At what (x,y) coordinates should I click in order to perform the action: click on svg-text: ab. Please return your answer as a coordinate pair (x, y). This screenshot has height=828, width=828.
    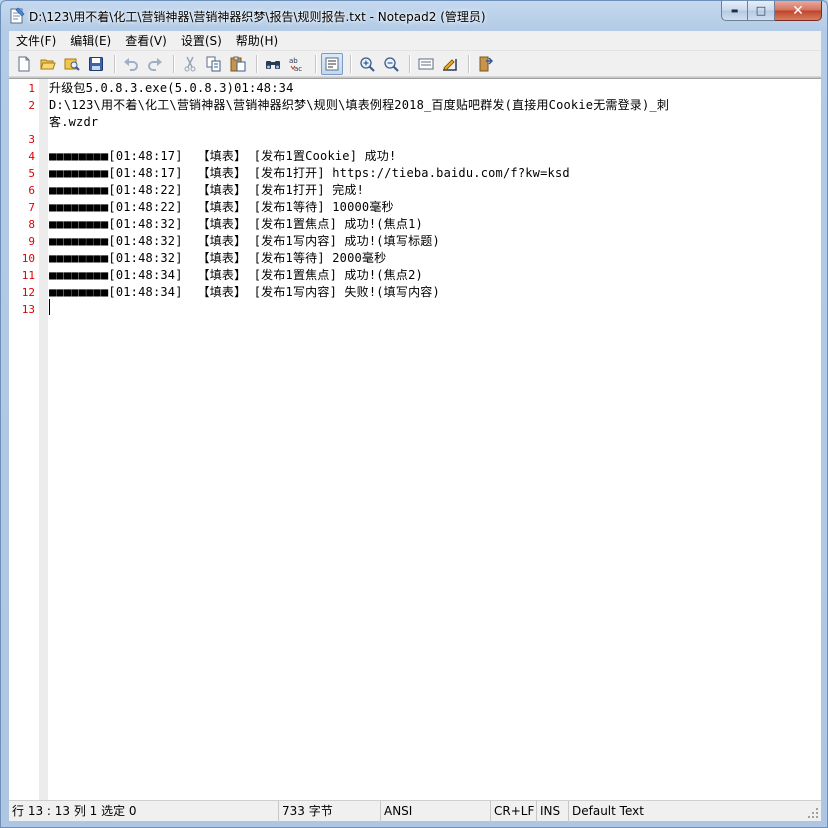
    Looking at the image, I should click on (293, 61).